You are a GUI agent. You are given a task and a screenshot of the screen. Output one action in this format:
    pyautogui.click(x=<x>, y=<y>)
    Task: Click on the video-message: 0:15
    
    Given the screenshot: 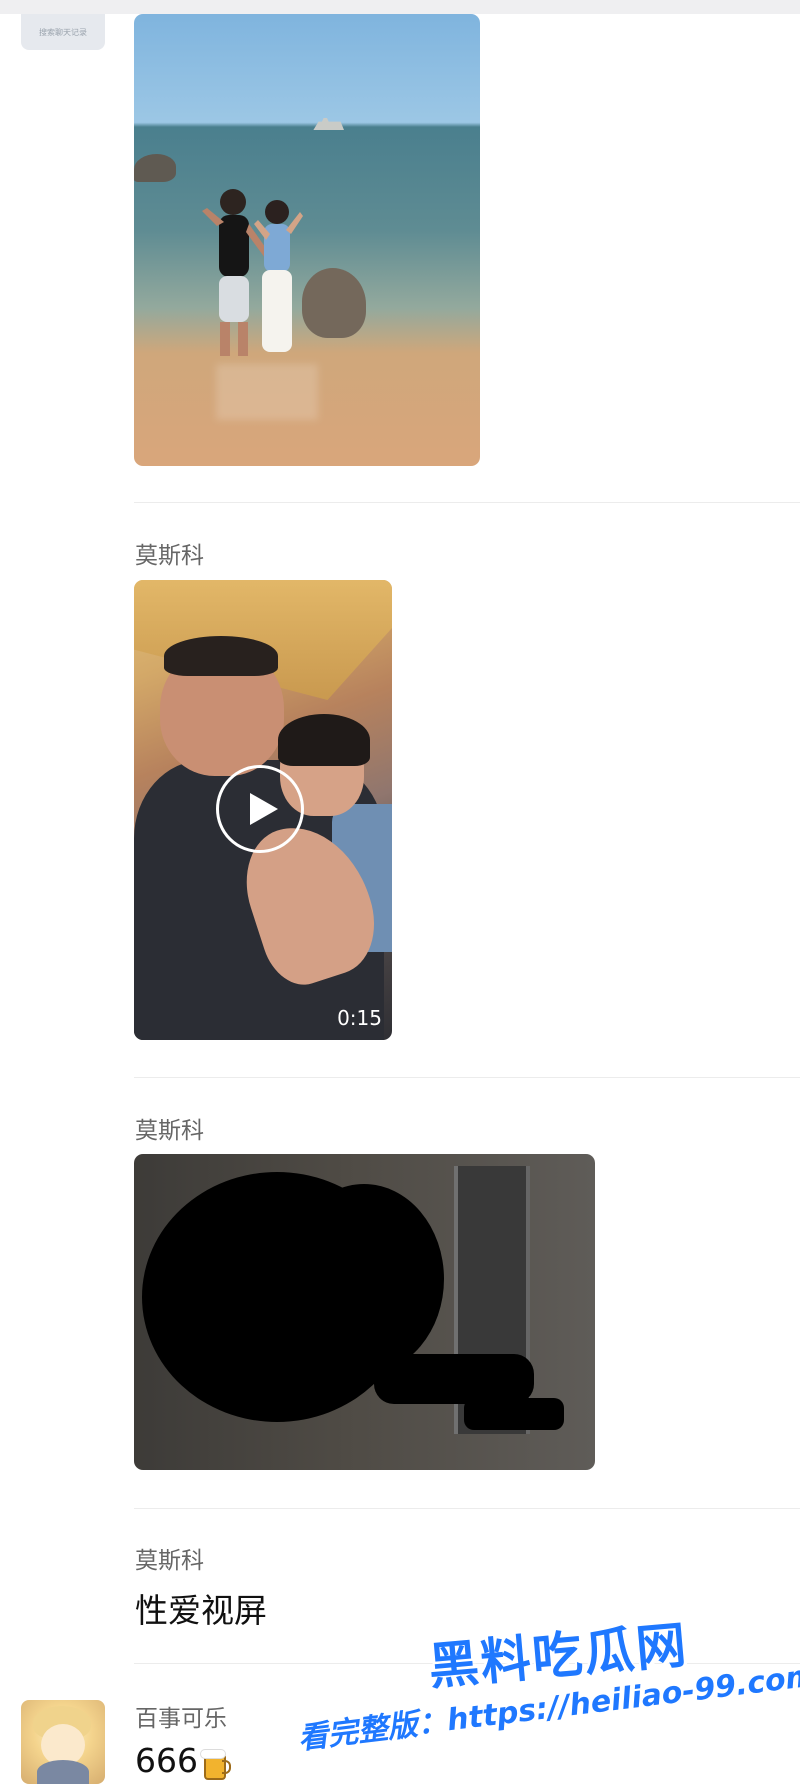 What is the action you would take?
    pyautogui.click(x=263, y=810)
    